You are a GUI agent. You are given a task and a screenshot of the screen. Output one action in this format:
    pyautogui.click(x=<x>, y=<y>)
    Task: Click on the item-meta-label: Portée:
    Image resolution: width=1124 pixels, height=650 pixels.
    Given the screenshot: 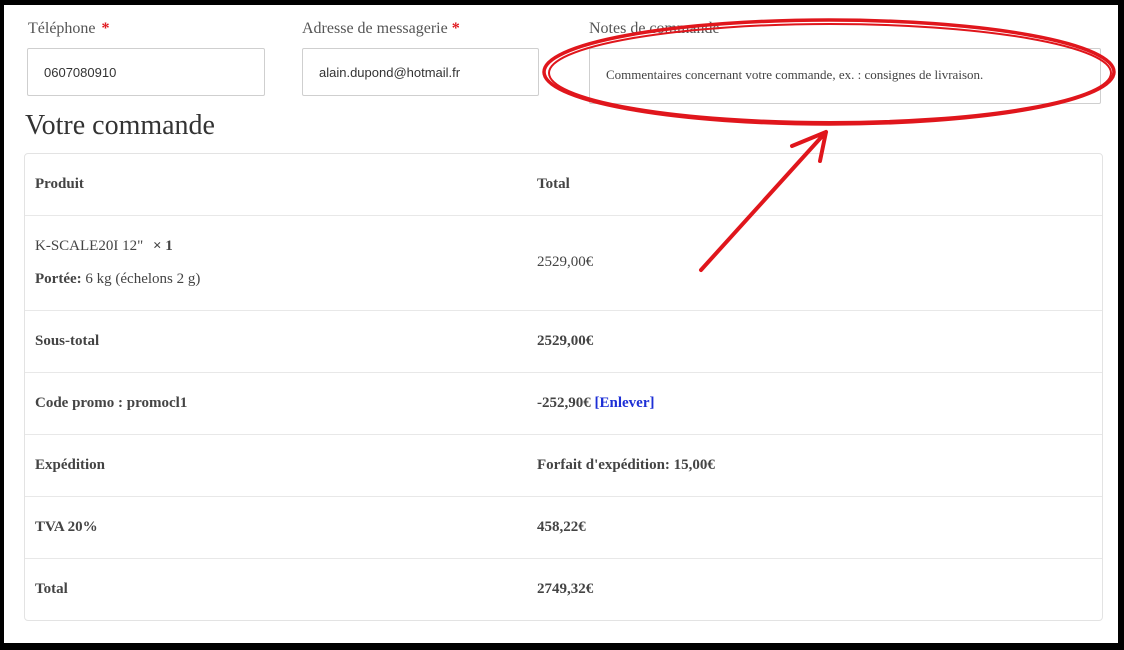 What is the action you would take?
    pyautogui.click(x=58, y=279)
    